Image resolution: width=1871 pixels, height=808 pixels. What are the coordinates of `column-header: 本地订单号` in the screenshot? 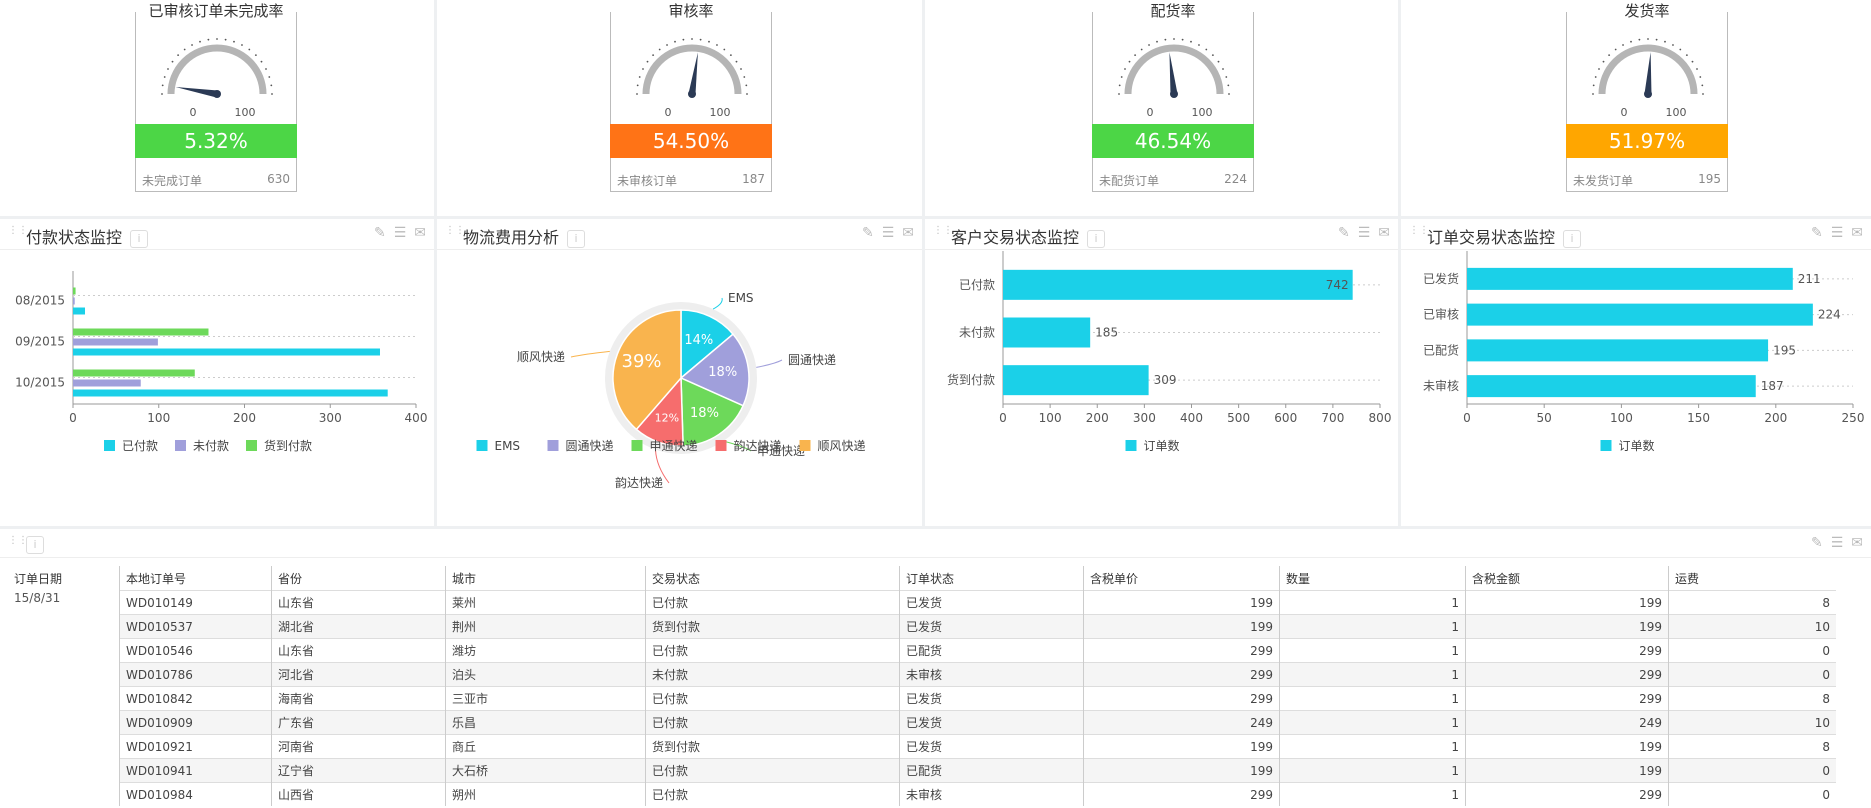 It's located at (195, 578).